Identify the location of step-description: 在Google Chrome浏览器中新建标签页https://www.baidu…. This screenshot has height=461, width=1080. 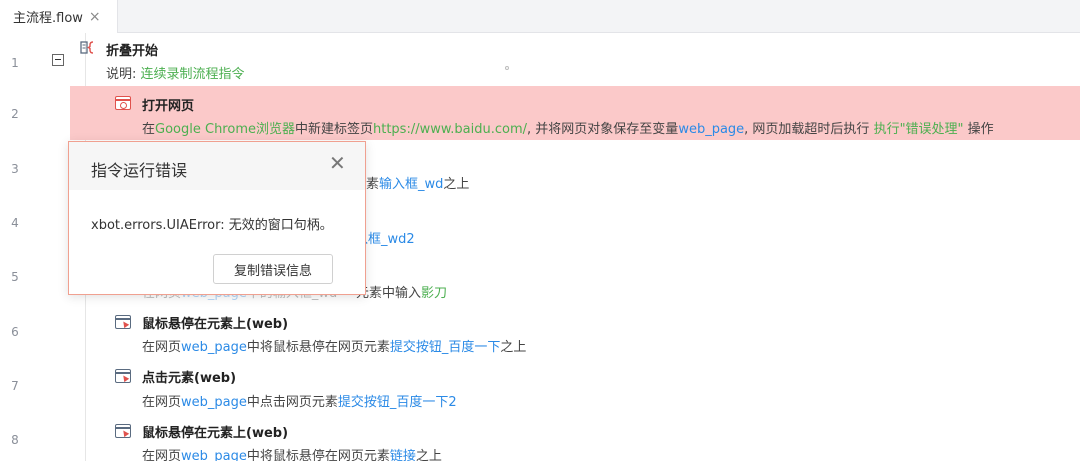
(568, 127).